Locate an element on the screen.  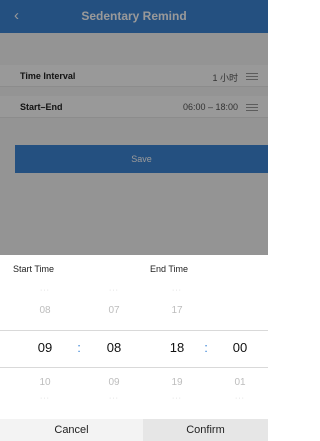
start-minute-selected: 08 is located at coordinates (114, 347).